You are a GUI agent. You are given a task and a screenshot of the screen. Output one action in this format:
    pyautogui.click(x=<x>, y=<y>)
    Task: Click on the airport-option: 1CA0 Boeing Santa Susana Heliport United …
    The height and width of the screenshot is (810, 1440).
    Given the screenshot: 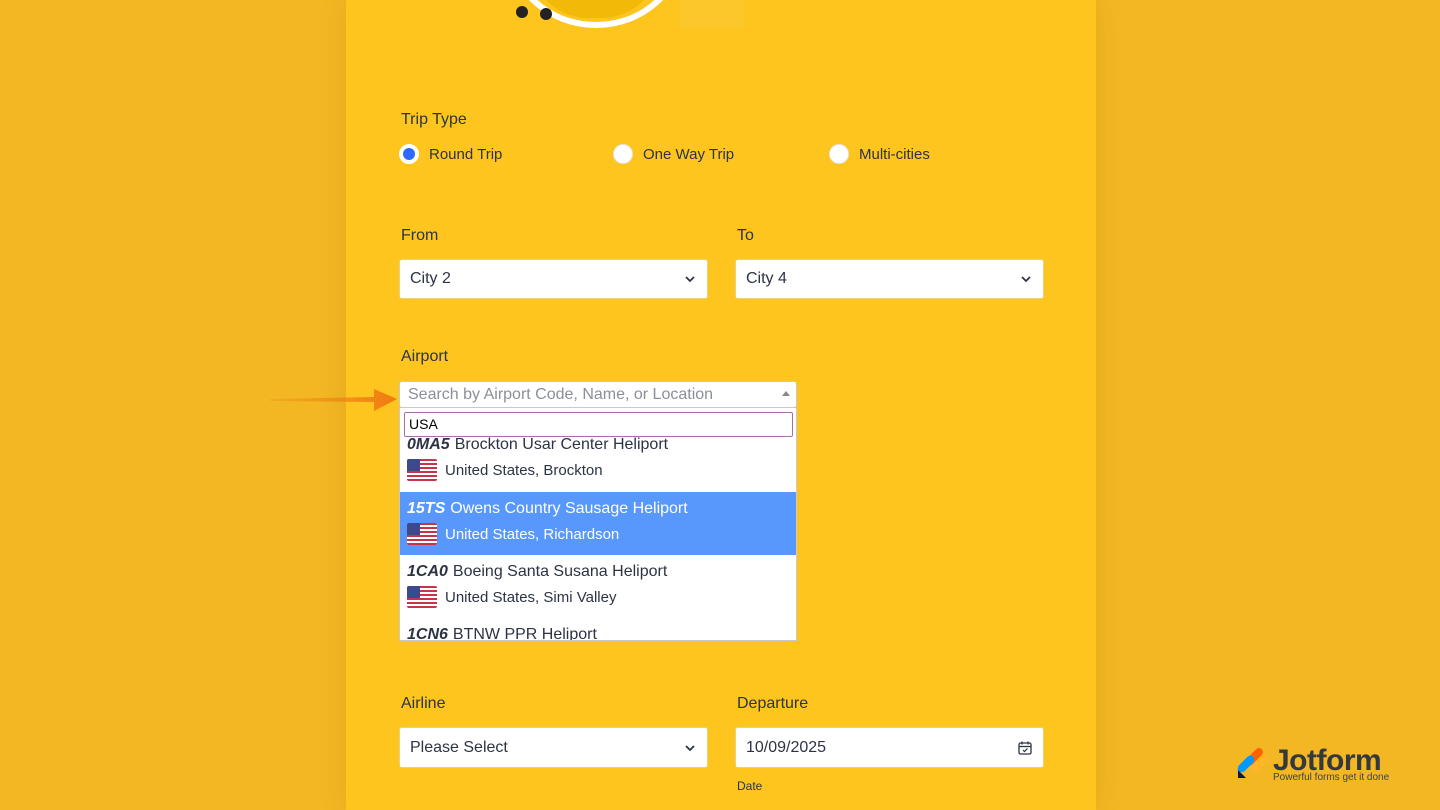 What is the action you would take?
    pyautogui.click(x=598, y=586)
    